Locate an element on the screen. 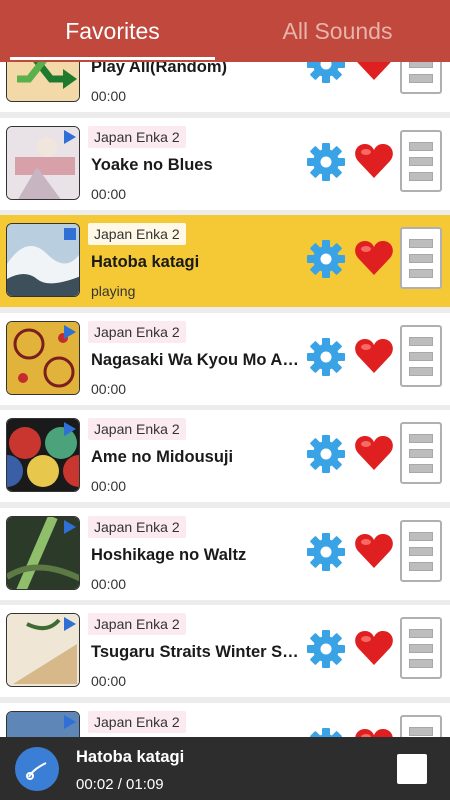 The image size is (450, 800). shuffle-icon is located at coordinates (43, 82).